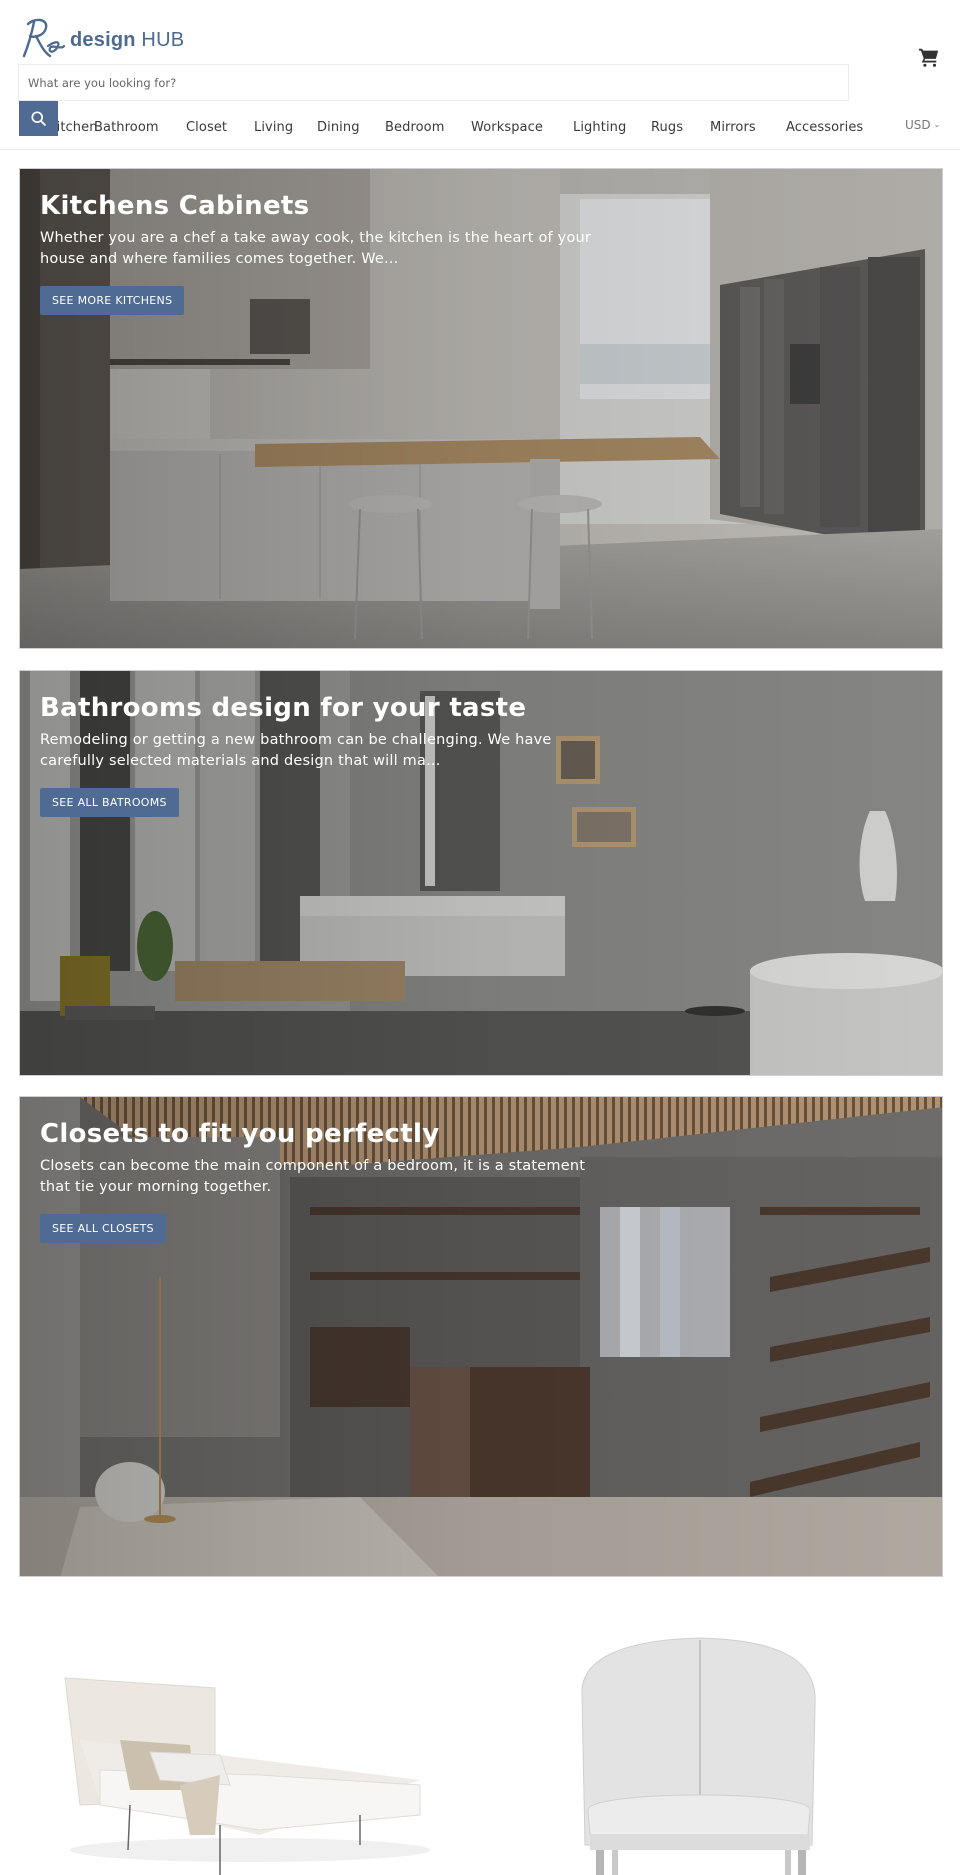 The height and width of the screenshot is (1875, 960). What do you see at coordinates (507, 127) in the screenshot?
I see `nav-item-workspace: Workspace` at bounding box center [507, 127].